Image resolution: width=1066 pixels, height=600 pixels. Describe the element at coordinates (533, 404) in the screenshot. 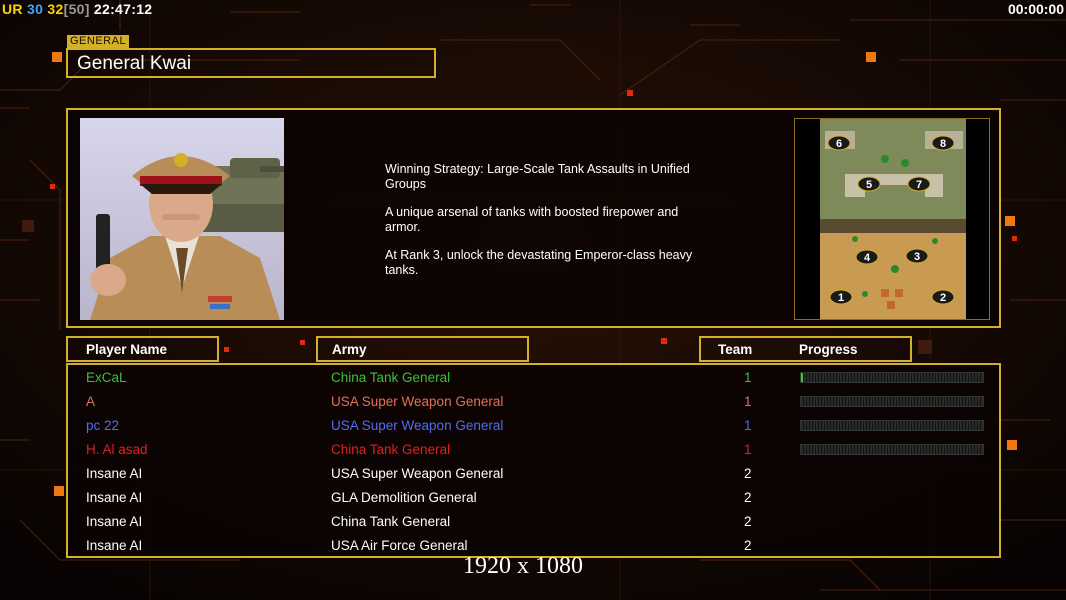

I see `player-row: A USA Super Weapon General 1` at that location.